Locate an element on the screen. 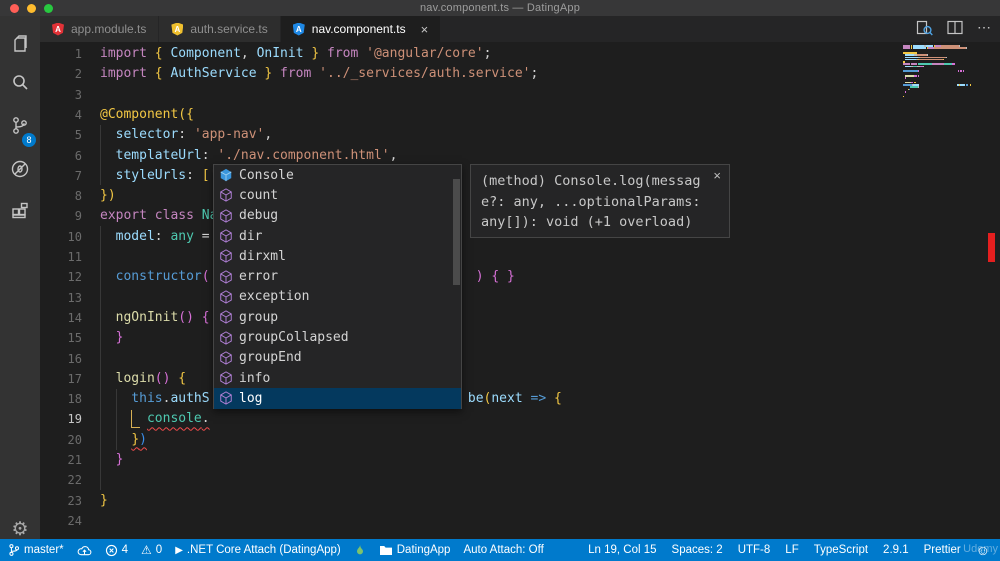  status-master: master* is located at coordinates (36, 550).